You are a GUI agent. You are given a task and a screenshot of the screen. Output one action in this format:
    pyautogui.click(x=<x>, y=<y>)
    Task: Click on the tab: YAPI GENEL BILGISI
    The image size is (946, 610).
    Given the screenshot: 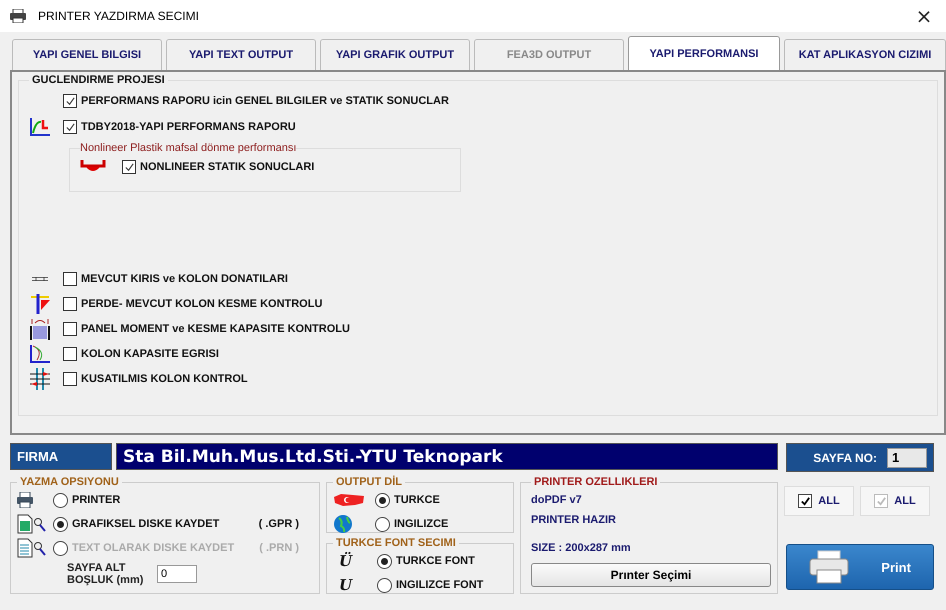 What is the action you would take?
    pyautogui.click(x=87, y=54)
    